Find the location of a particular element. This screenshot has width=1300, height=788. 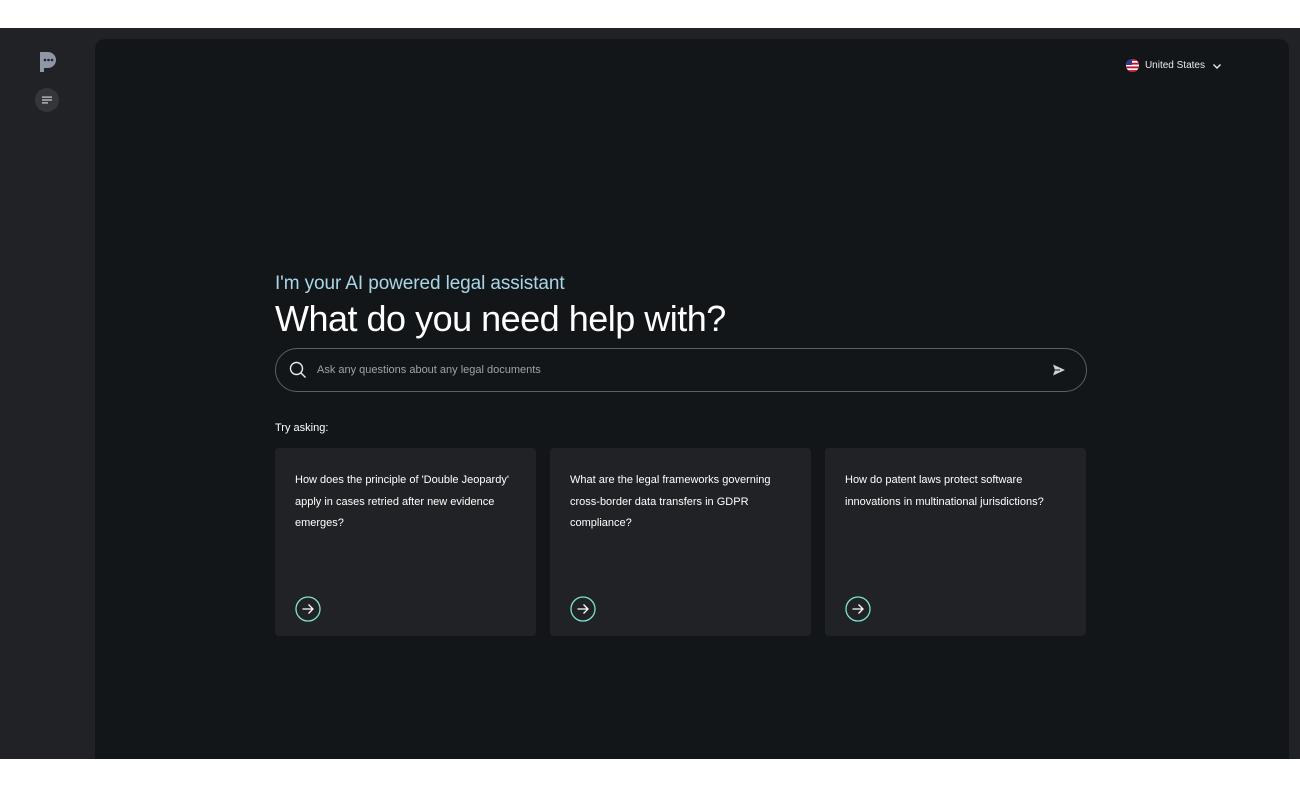

search-input is located at coordinates (682, 370).